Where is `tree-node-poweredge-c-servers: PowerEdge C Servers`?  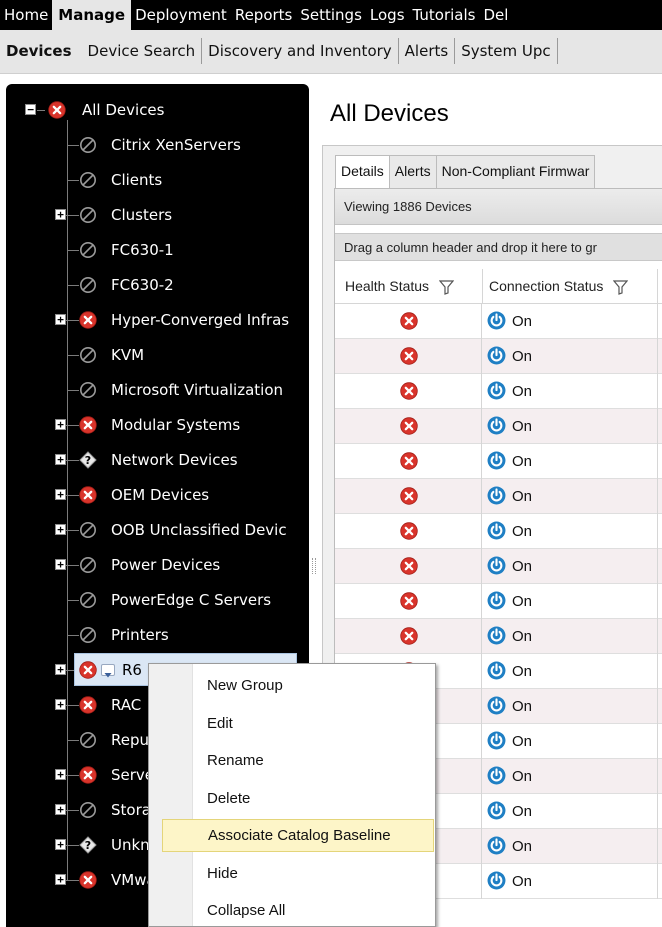
tree-node-poweredge-c-servers: PowerEdge C Servers is located at coordinates (191, 600).